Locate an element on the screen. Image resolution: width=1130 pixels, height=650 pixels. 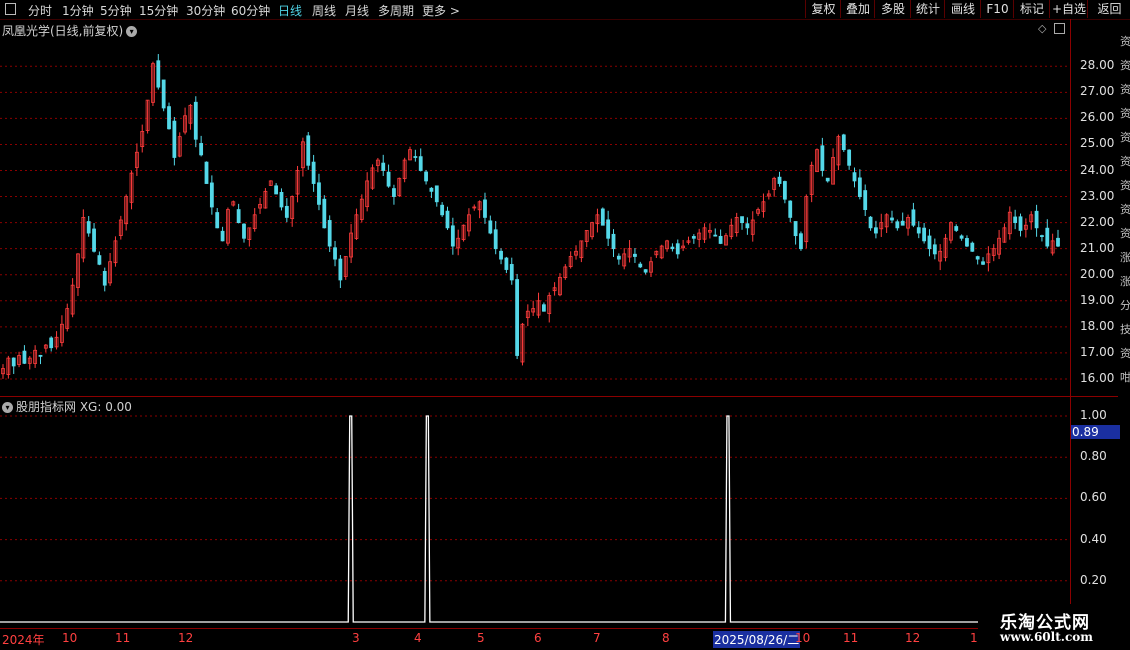
side-panel-edge: 资资资资资资资资资涨涨分技资咁 is located at coordinates (1125, 210).